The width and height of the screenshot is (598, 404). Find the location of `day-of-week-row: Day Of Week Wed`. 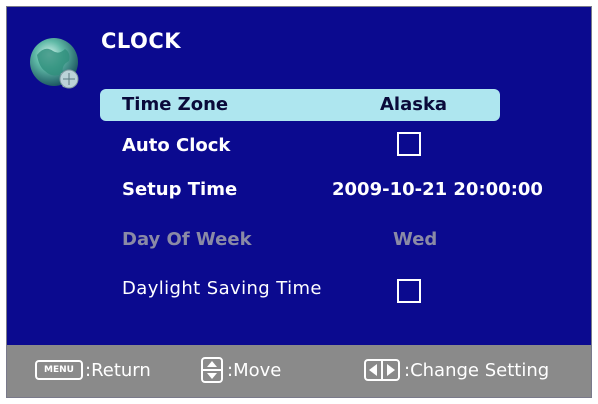

day-of-week-row: Day Of Week Wed is located at coordinates (300, 240).